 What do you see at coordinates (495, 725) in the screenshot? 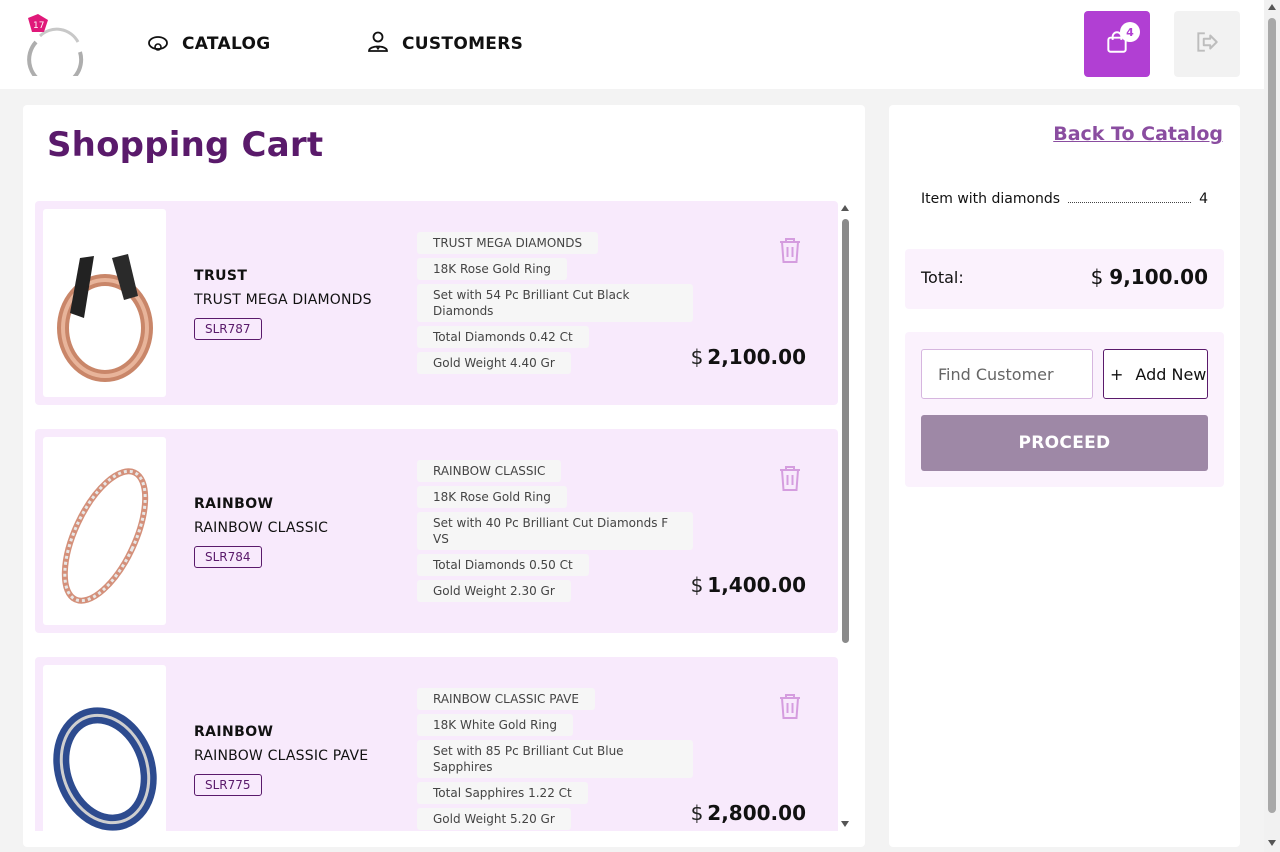
I see `product-tag: 18K White Gold Ring` at bounding box center [495, 725].